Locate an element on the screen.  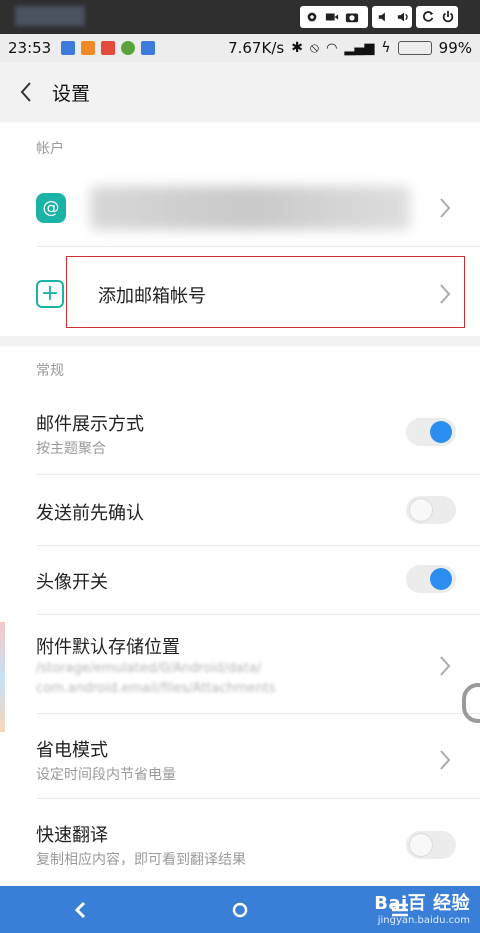
volume-up-icon is located at coordinates (404, 17).